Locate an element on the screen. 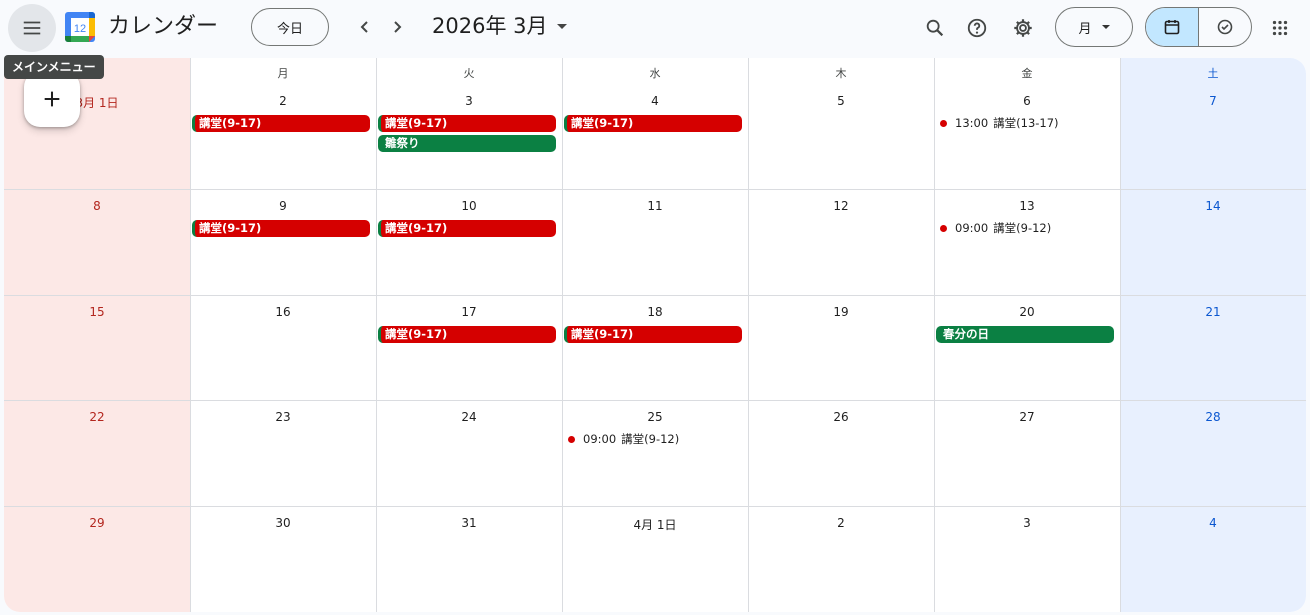  weekday-header: 金 is located at coordinates (1027, 73).